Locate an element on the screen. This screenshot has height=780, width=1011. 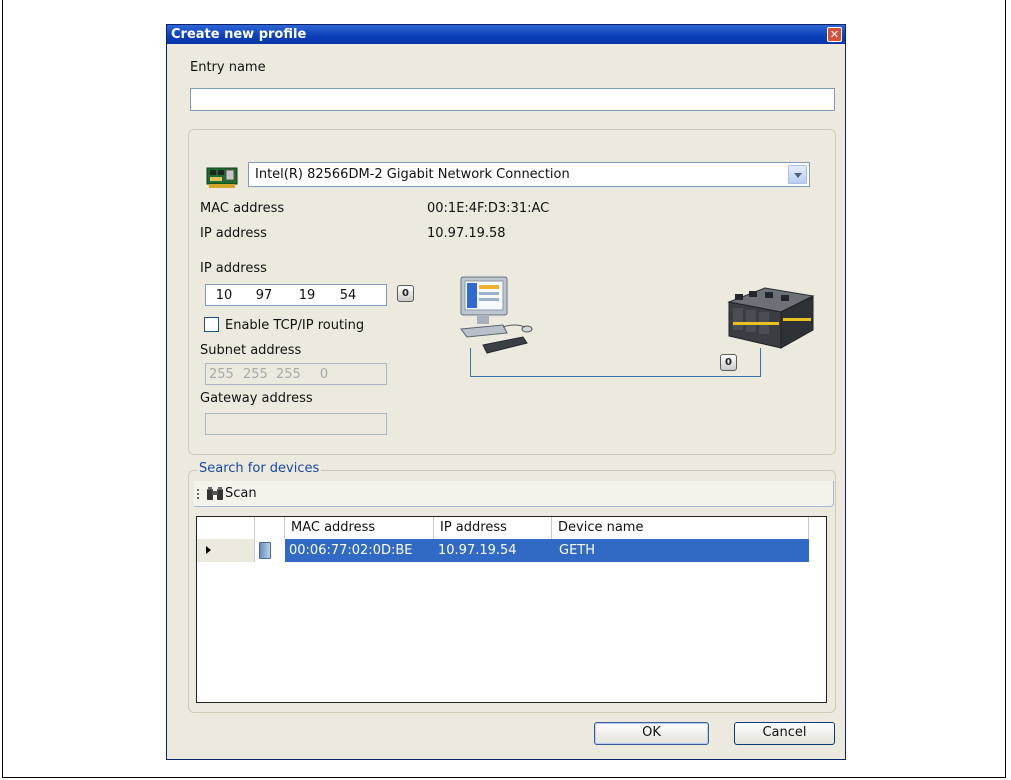
gateway-address-label: Gateway address is located at coordinates (256, 398).